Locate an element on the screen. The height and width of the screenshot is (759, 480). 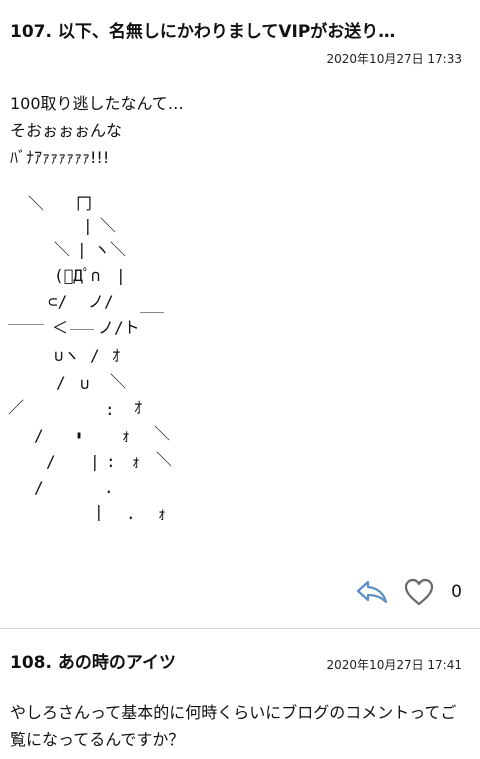
aa-part: ￣￣ is located at coordinates (152, 319).